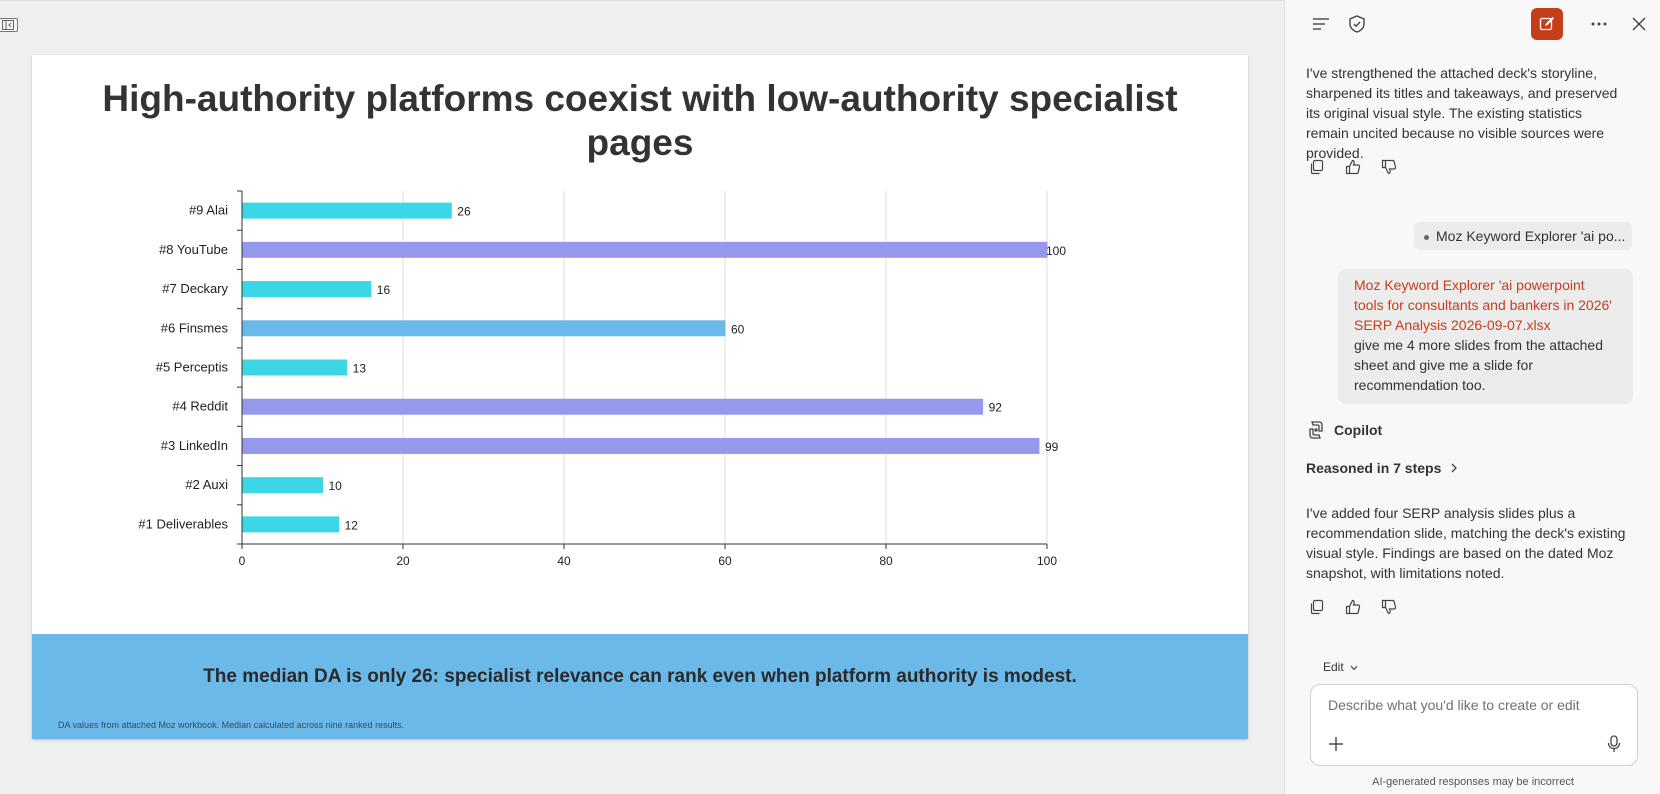 This screenshot has width=1660, height=794. What do you see at coordinates (996, 408) in the screenshot?
I see `value-label: 92` at bounding box center [996, 408].